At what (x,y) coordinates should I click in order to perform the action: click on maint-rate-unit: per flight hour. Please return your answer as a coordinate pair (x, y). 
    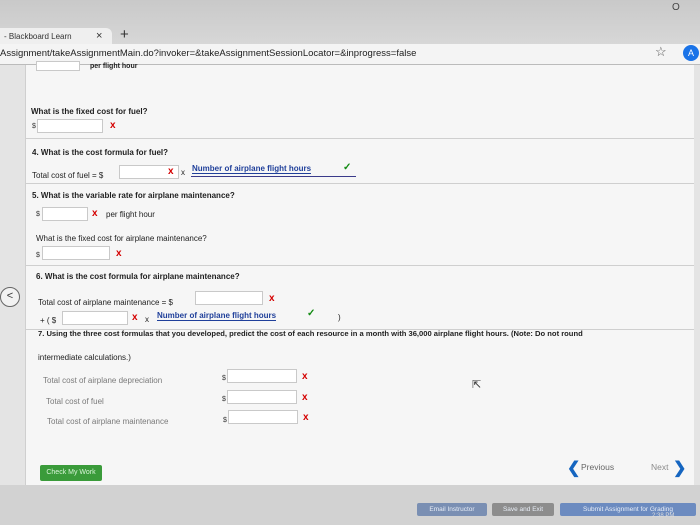
    Looking at the image, I should click on (130, 214).